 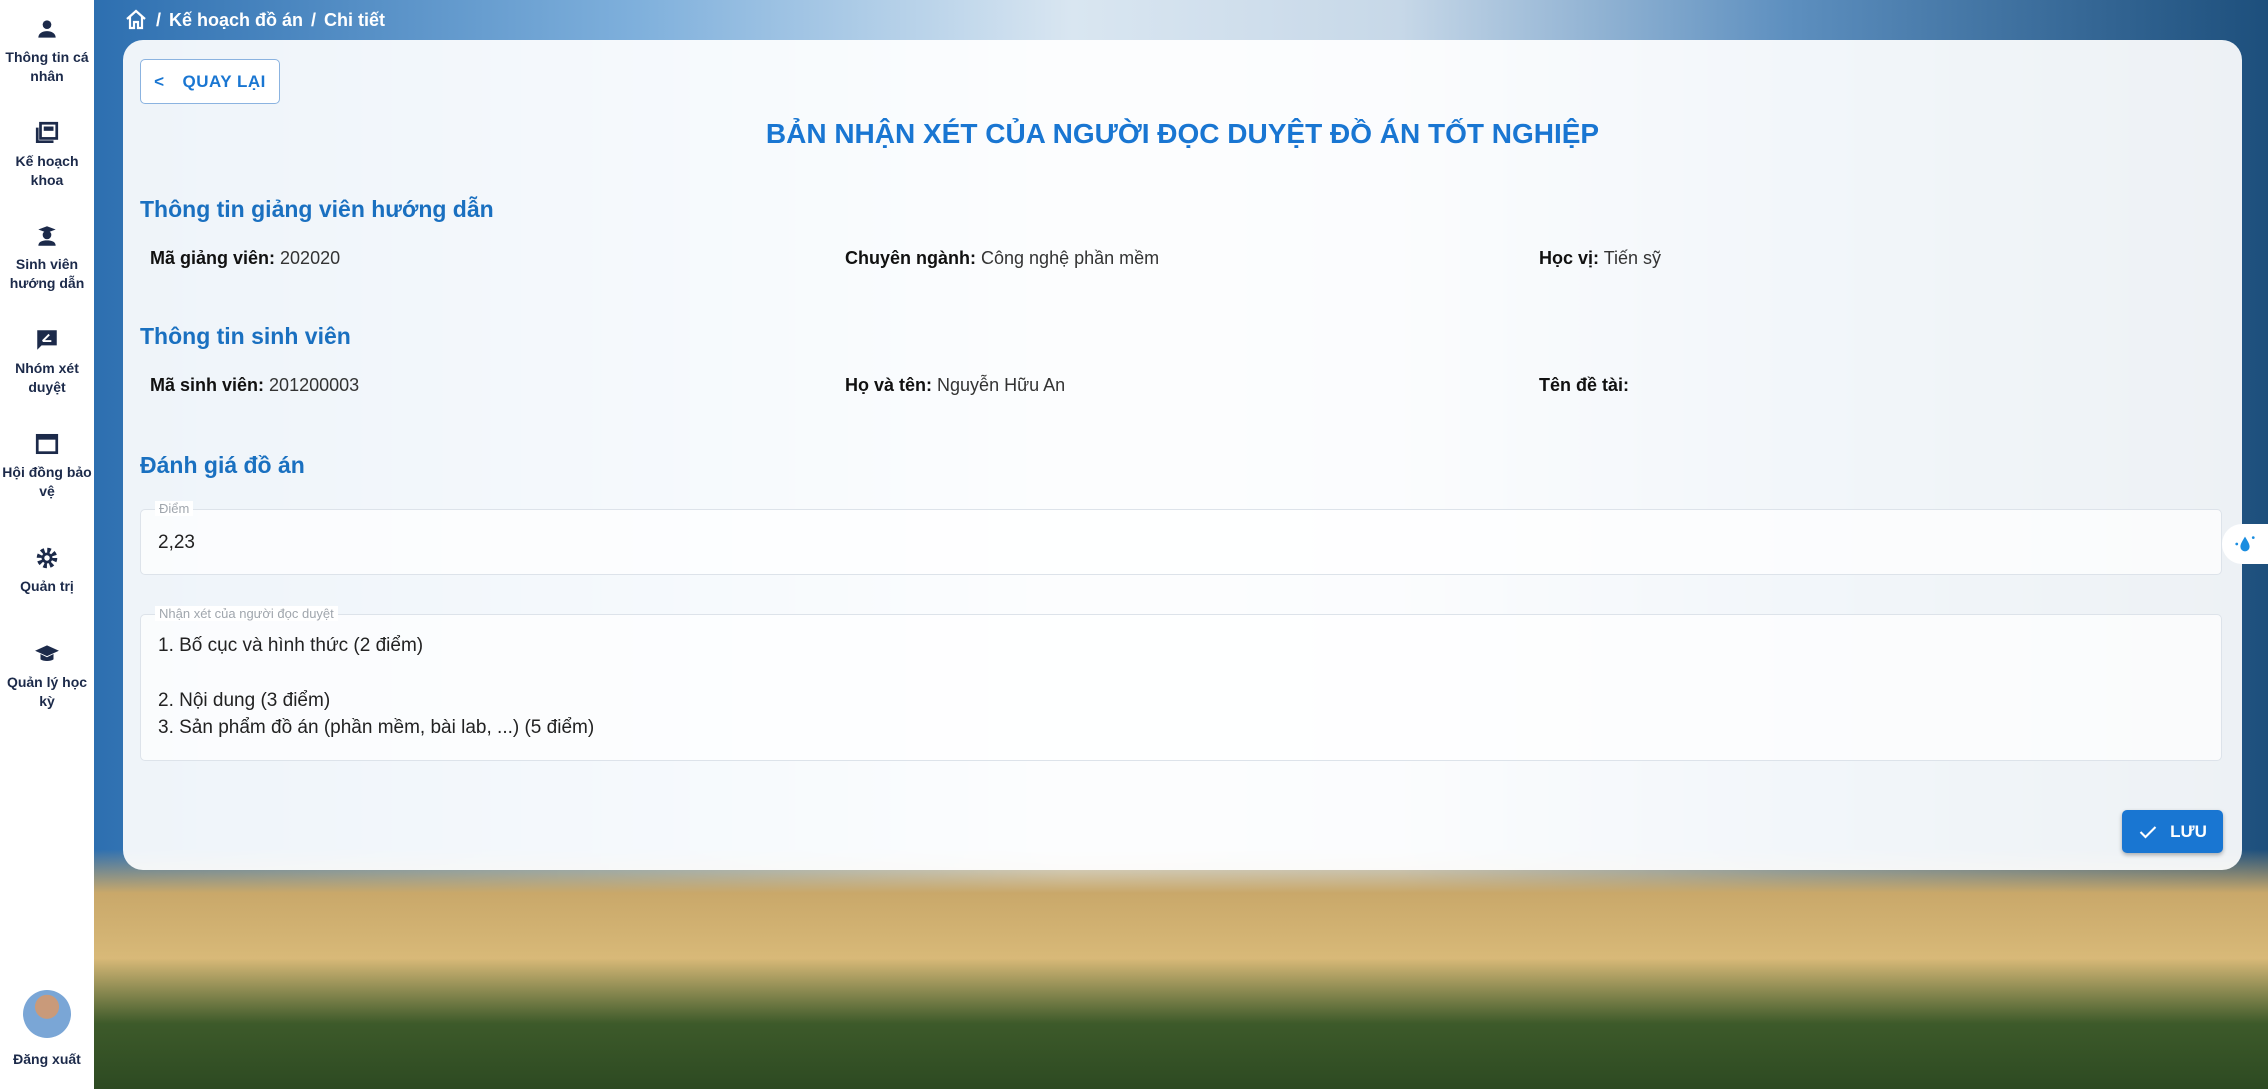 I want to click on sidebar-item-semester-management: Quản lý học kỳ, so click(x=47, y=676).